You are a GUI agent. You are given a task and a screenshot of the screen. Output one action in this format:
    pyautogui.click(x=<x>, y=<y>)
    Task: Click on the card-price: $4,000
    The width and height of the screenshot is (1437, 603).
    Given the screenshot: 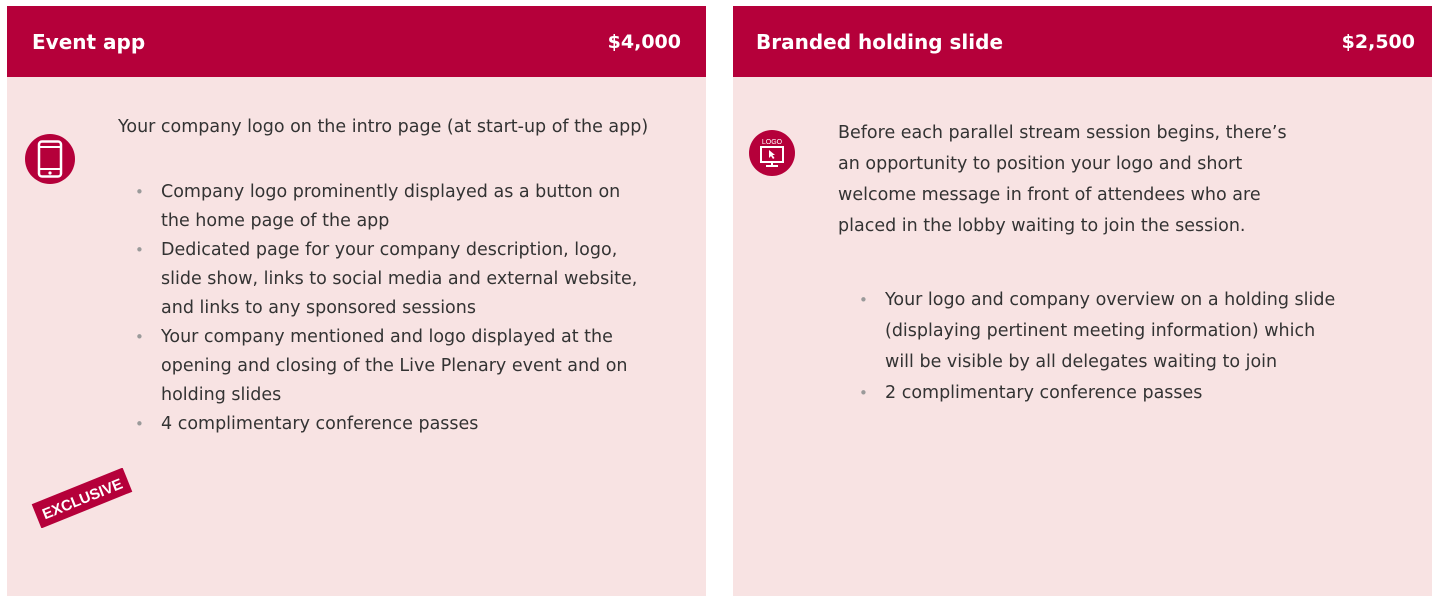 What is the action you would take?
    pyautogui.click(x=644, y=41)
    